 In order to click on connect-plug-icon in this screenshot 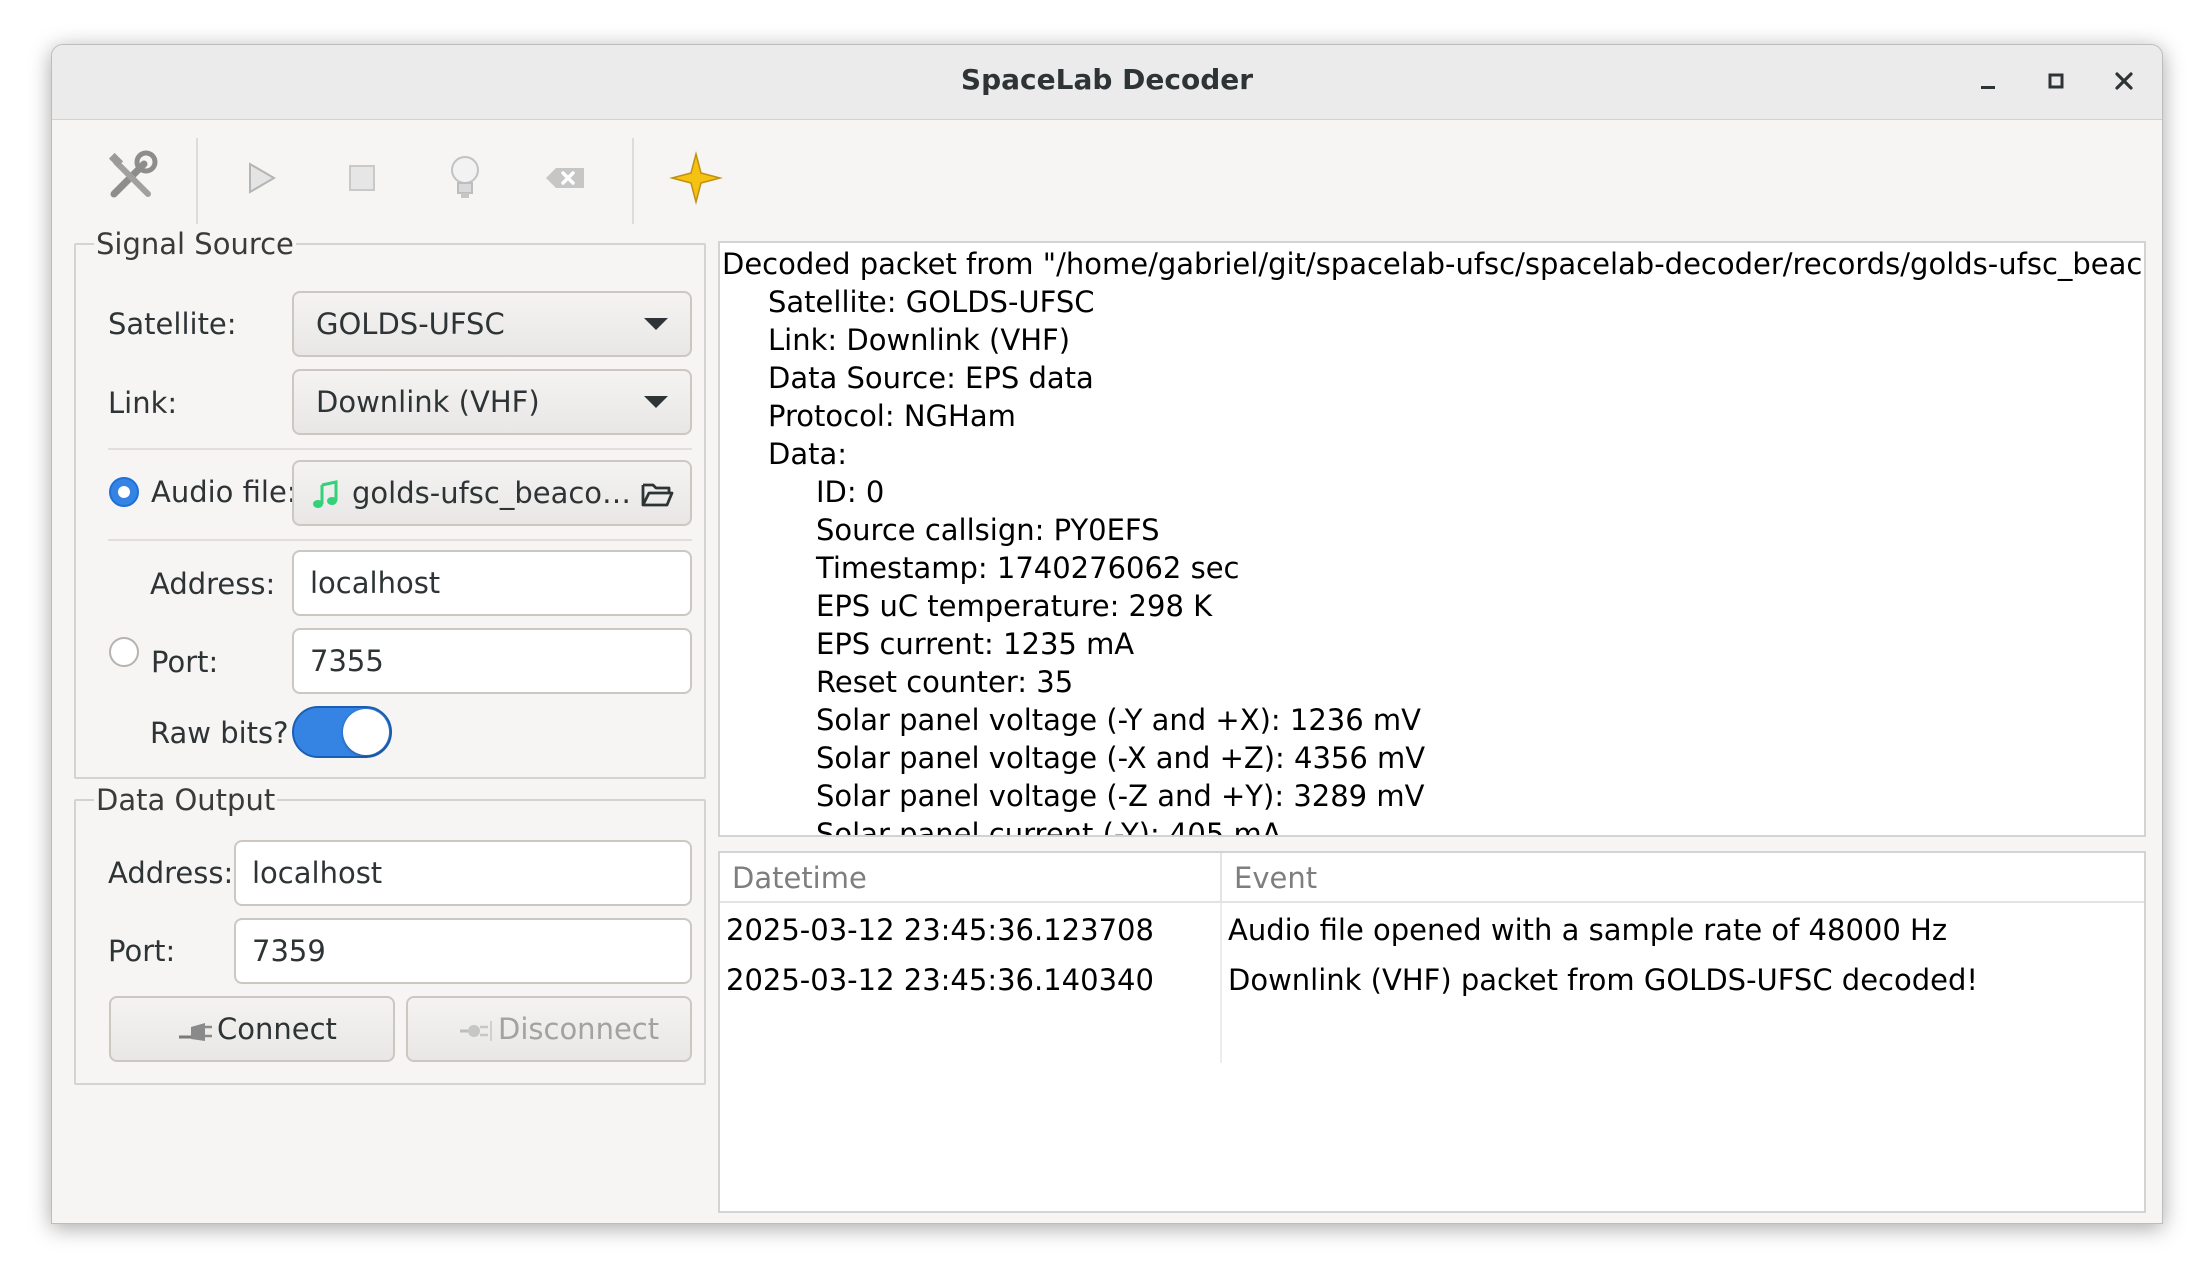, I will do `click(195, 1032)`.